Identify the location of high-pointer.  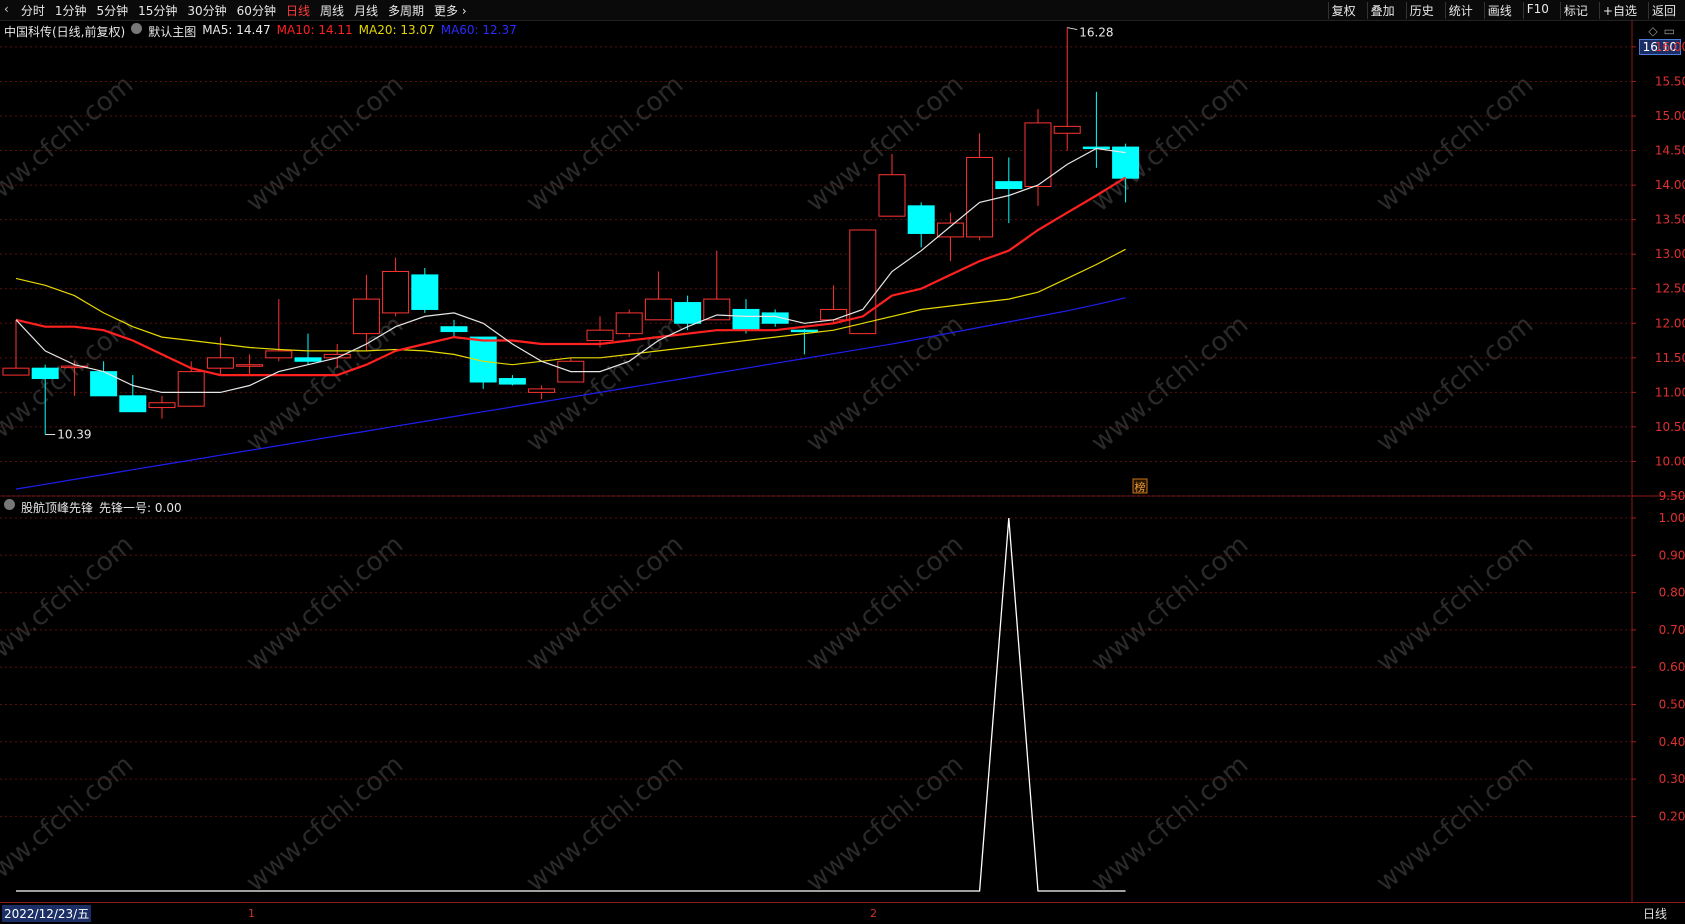
(1072, 29).